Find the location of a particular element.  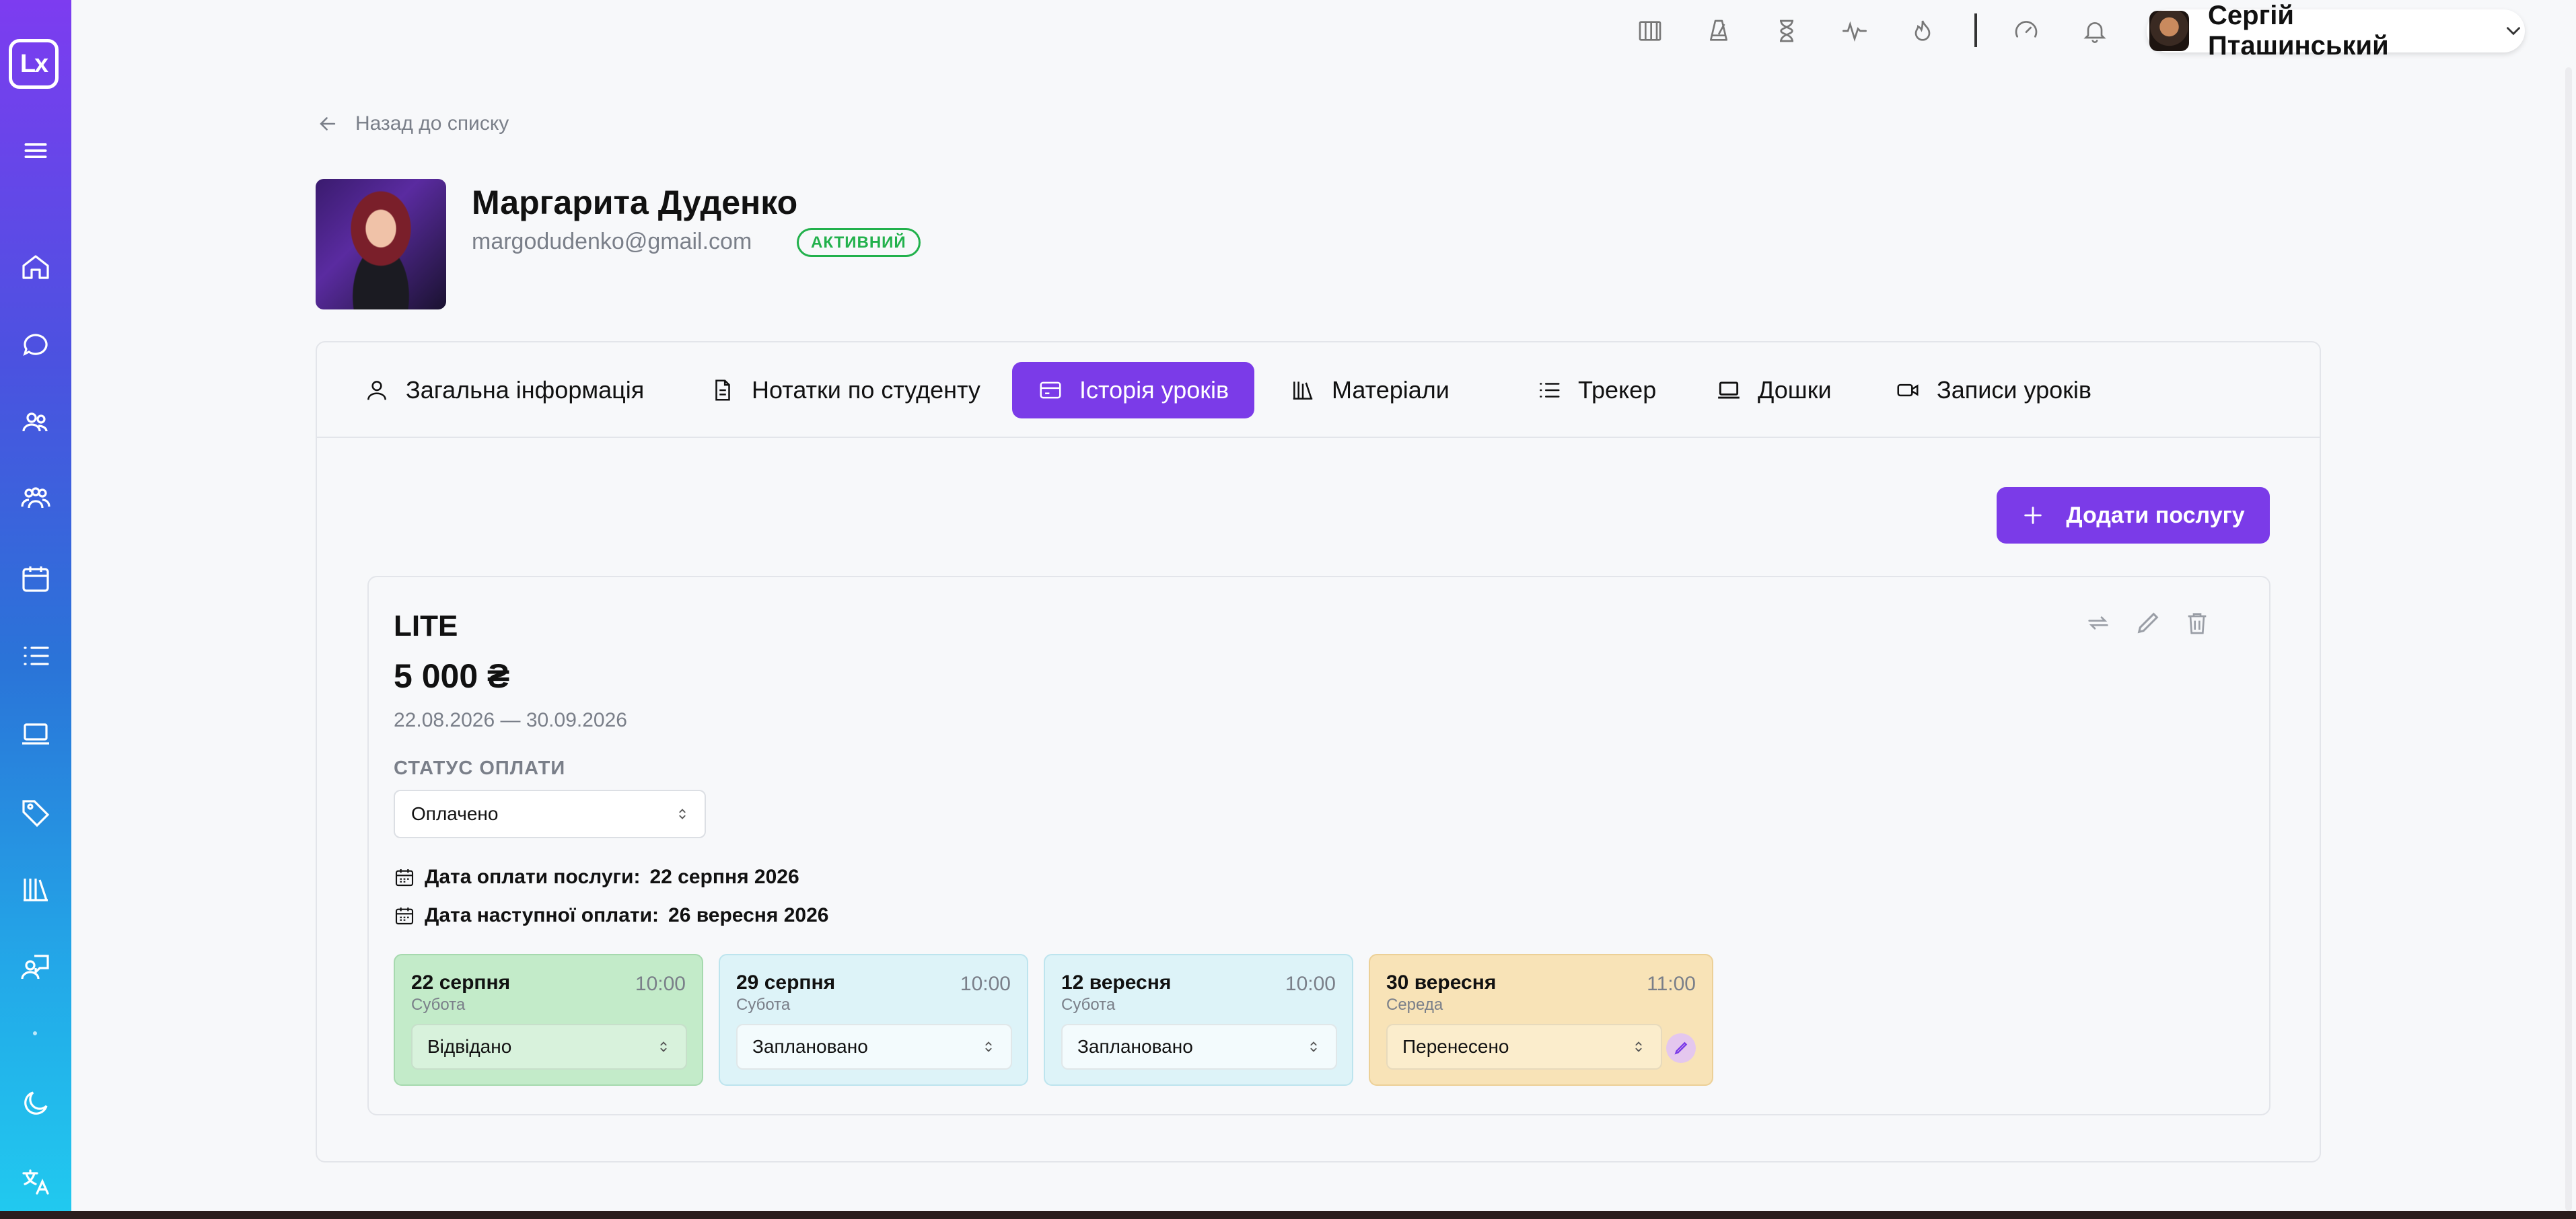

sidebar-item-students is located at coordinates (35, 422).